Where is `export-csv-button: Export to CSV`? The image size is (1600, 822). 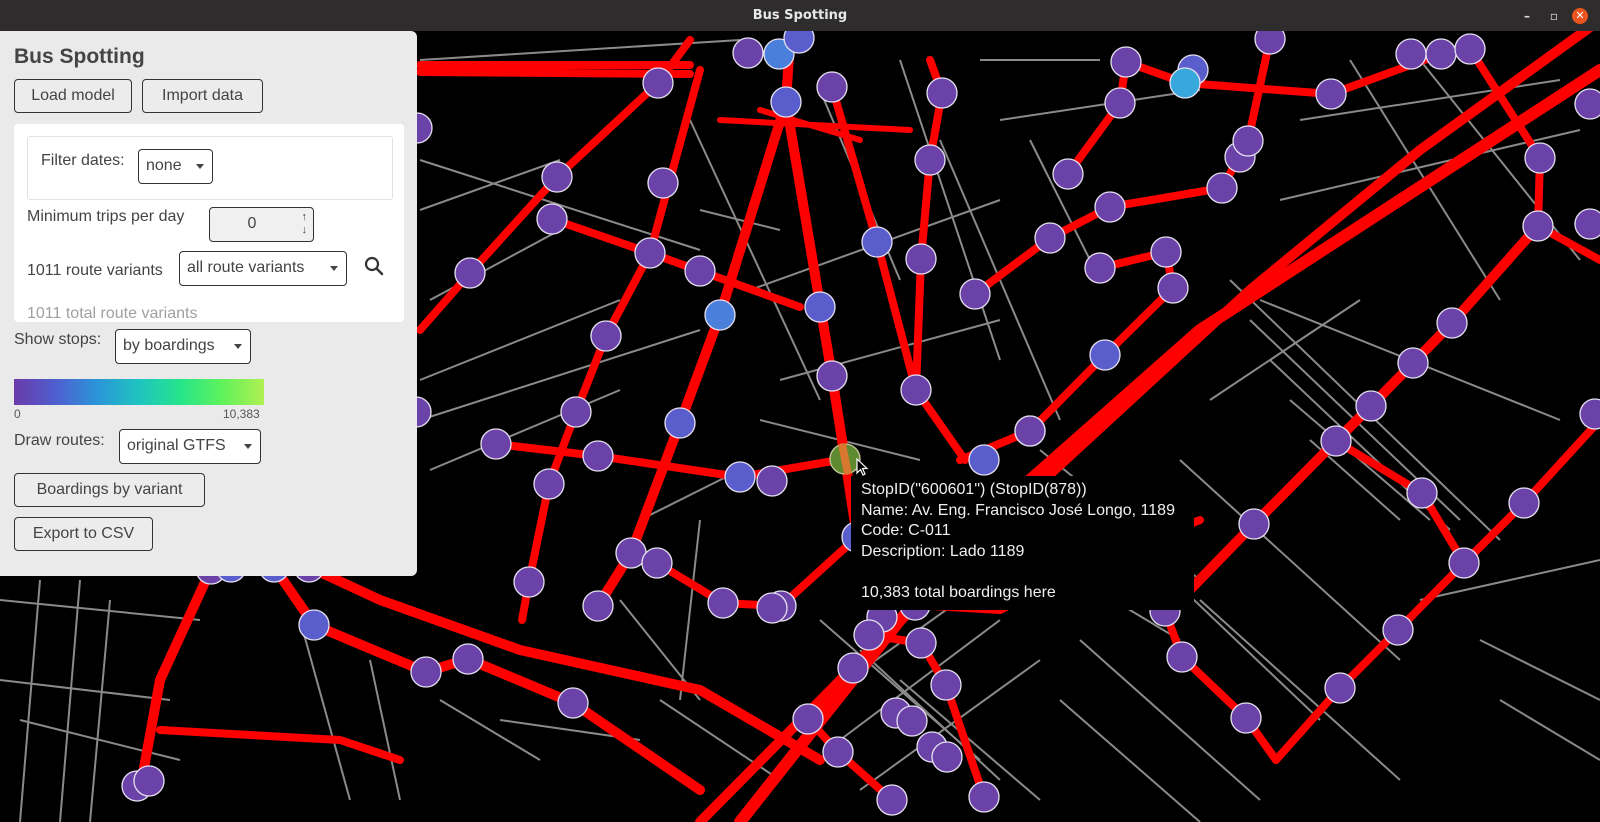 export-csv-button: Export to CSV is located at coordinates (83, 534).